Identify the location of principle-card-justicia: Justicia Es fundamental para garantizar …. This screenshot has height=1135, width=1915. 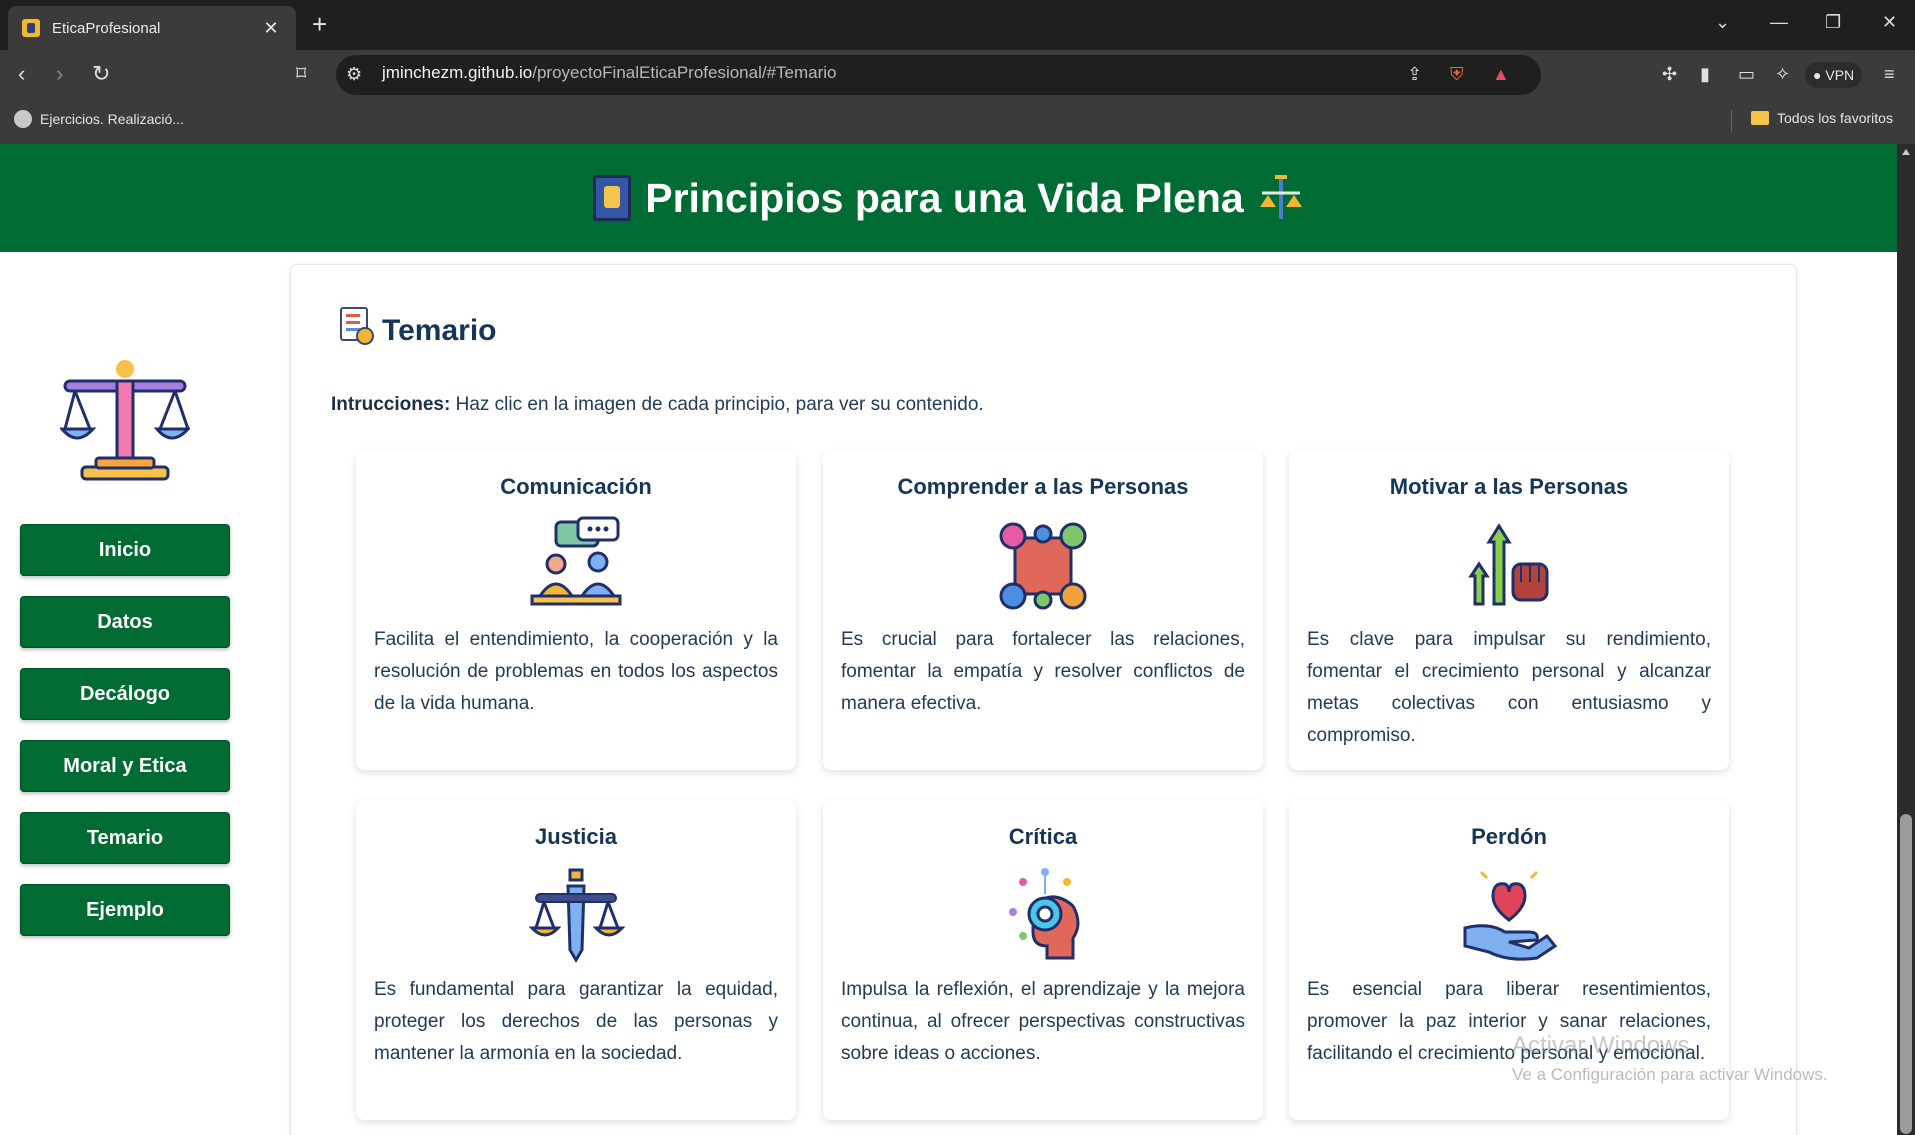
(576, 960).